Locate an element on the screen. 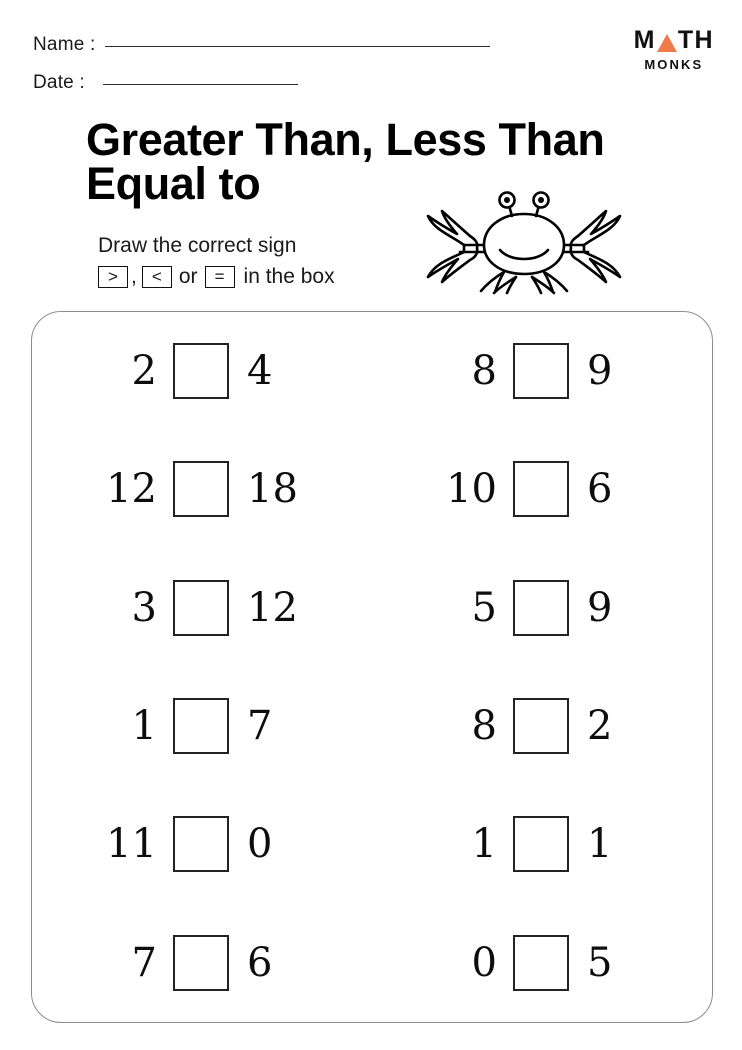  problem-7: 17 is located at coordinates (202, 726).